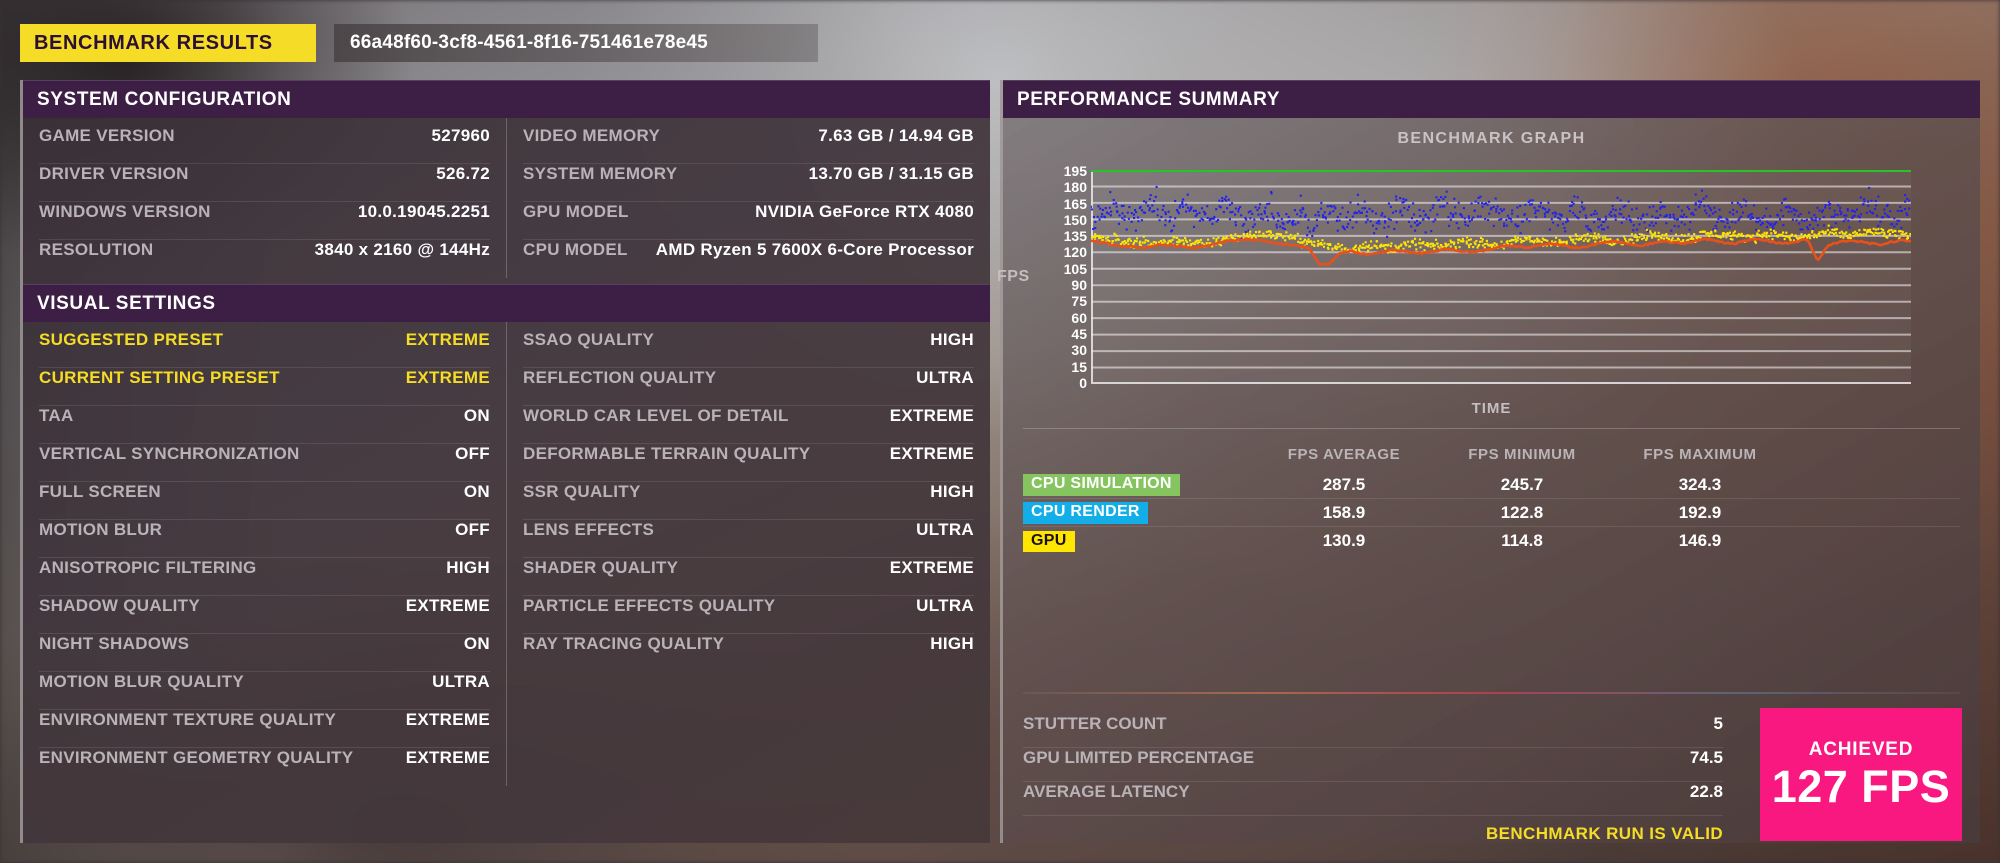 The width and height of the screenshot is (2000, 863). What do you see at coordinates (56, 415) in the screenshot?
I see `visual-setting-label: TAA` at bounding box center [56, 415].